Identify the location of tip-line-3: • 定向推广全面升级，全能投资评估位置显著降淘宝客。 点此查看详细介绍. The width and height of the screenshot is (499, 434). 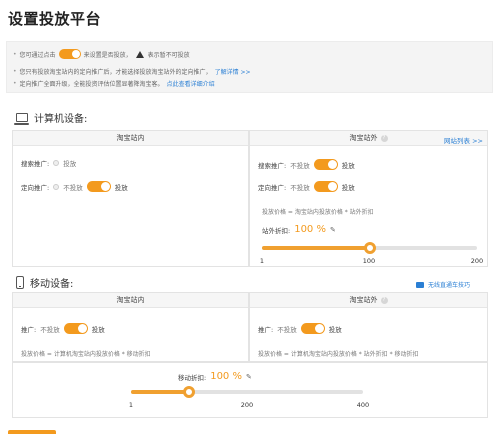
(114, 83).